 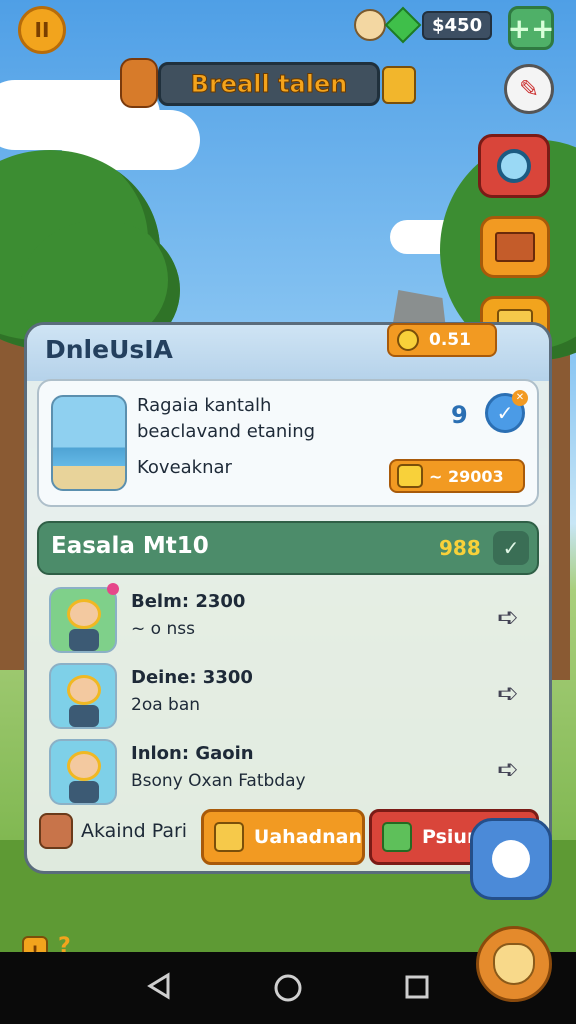 What do you see at coordinates (459, 415) in the screenshot?
I see `feature-level: 9` at bounding box center [459, 415].